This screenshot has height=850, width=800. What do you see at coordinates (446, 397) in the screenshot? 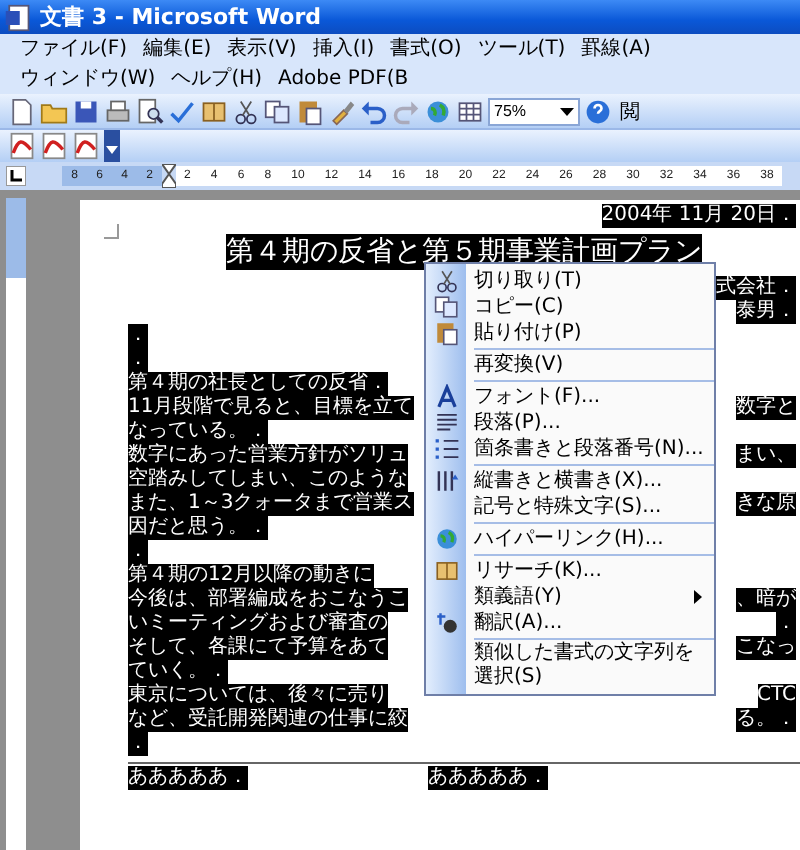
I see `font-icon` at bounding box center [446, 397].